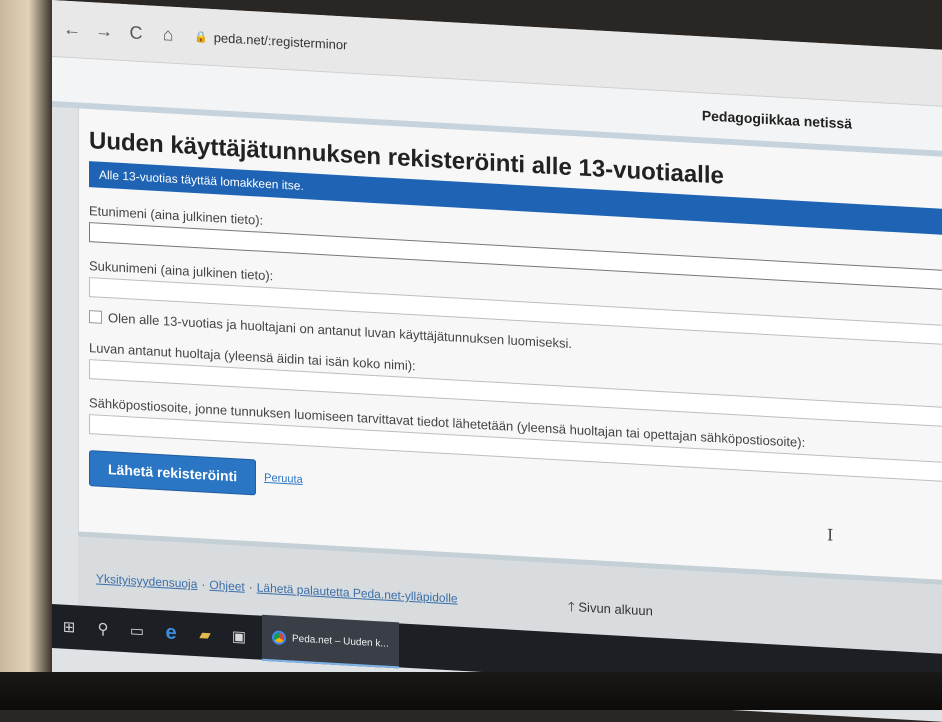 The image size is (942, 722). What do you see at coordinates (168, 34) in the screenshot?
I see `home-button: ⌂` at bounding box center [168, 34].